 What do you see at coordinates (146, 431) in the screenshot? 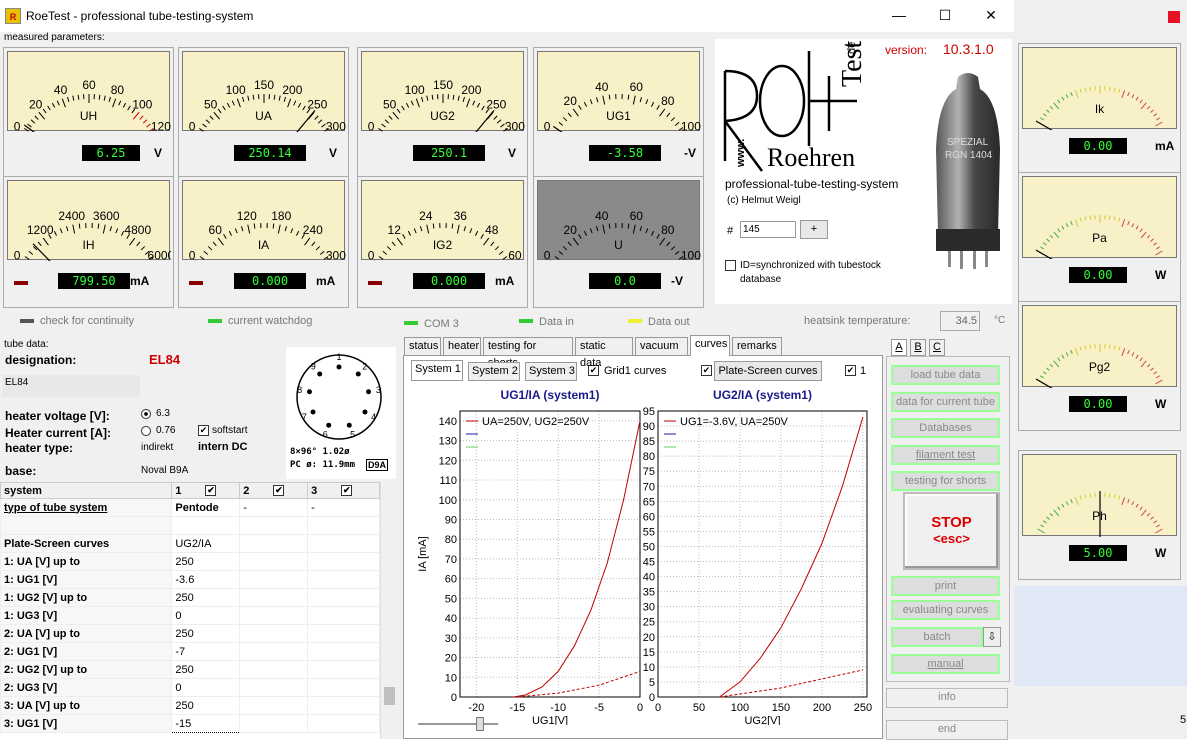
I see `heater-current-radio` at bounding box center [146, 431].